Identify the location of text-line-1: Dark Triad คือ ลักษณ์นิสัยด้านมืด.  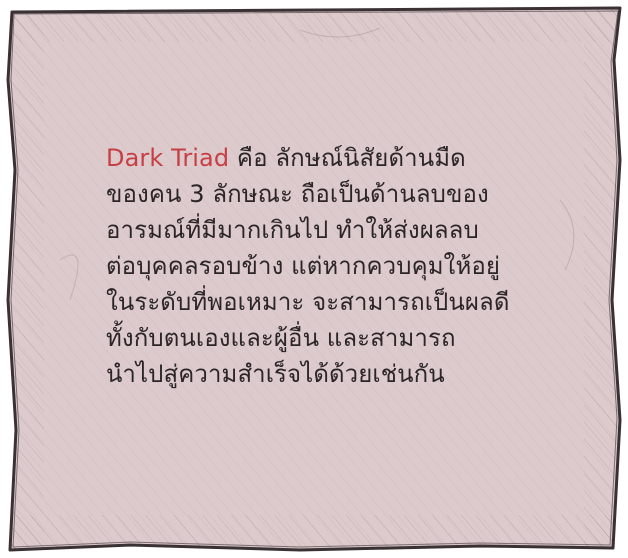
(286, 158).